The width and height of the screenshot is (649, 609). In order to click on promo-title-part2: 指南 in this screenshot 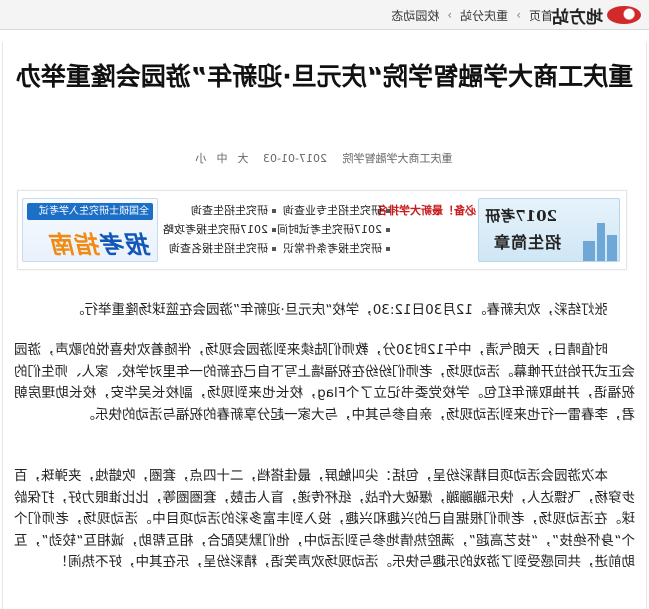, I will do `click(76, 245)`.